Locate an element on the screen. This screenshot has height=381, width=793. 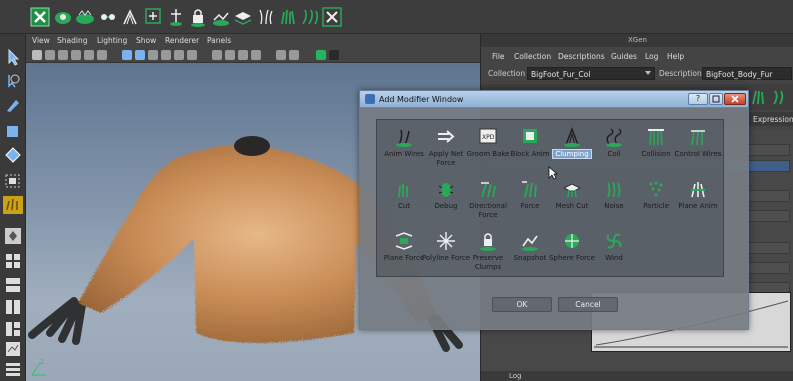
xgen-log-bar: Log is located at coordinates (637, 376).